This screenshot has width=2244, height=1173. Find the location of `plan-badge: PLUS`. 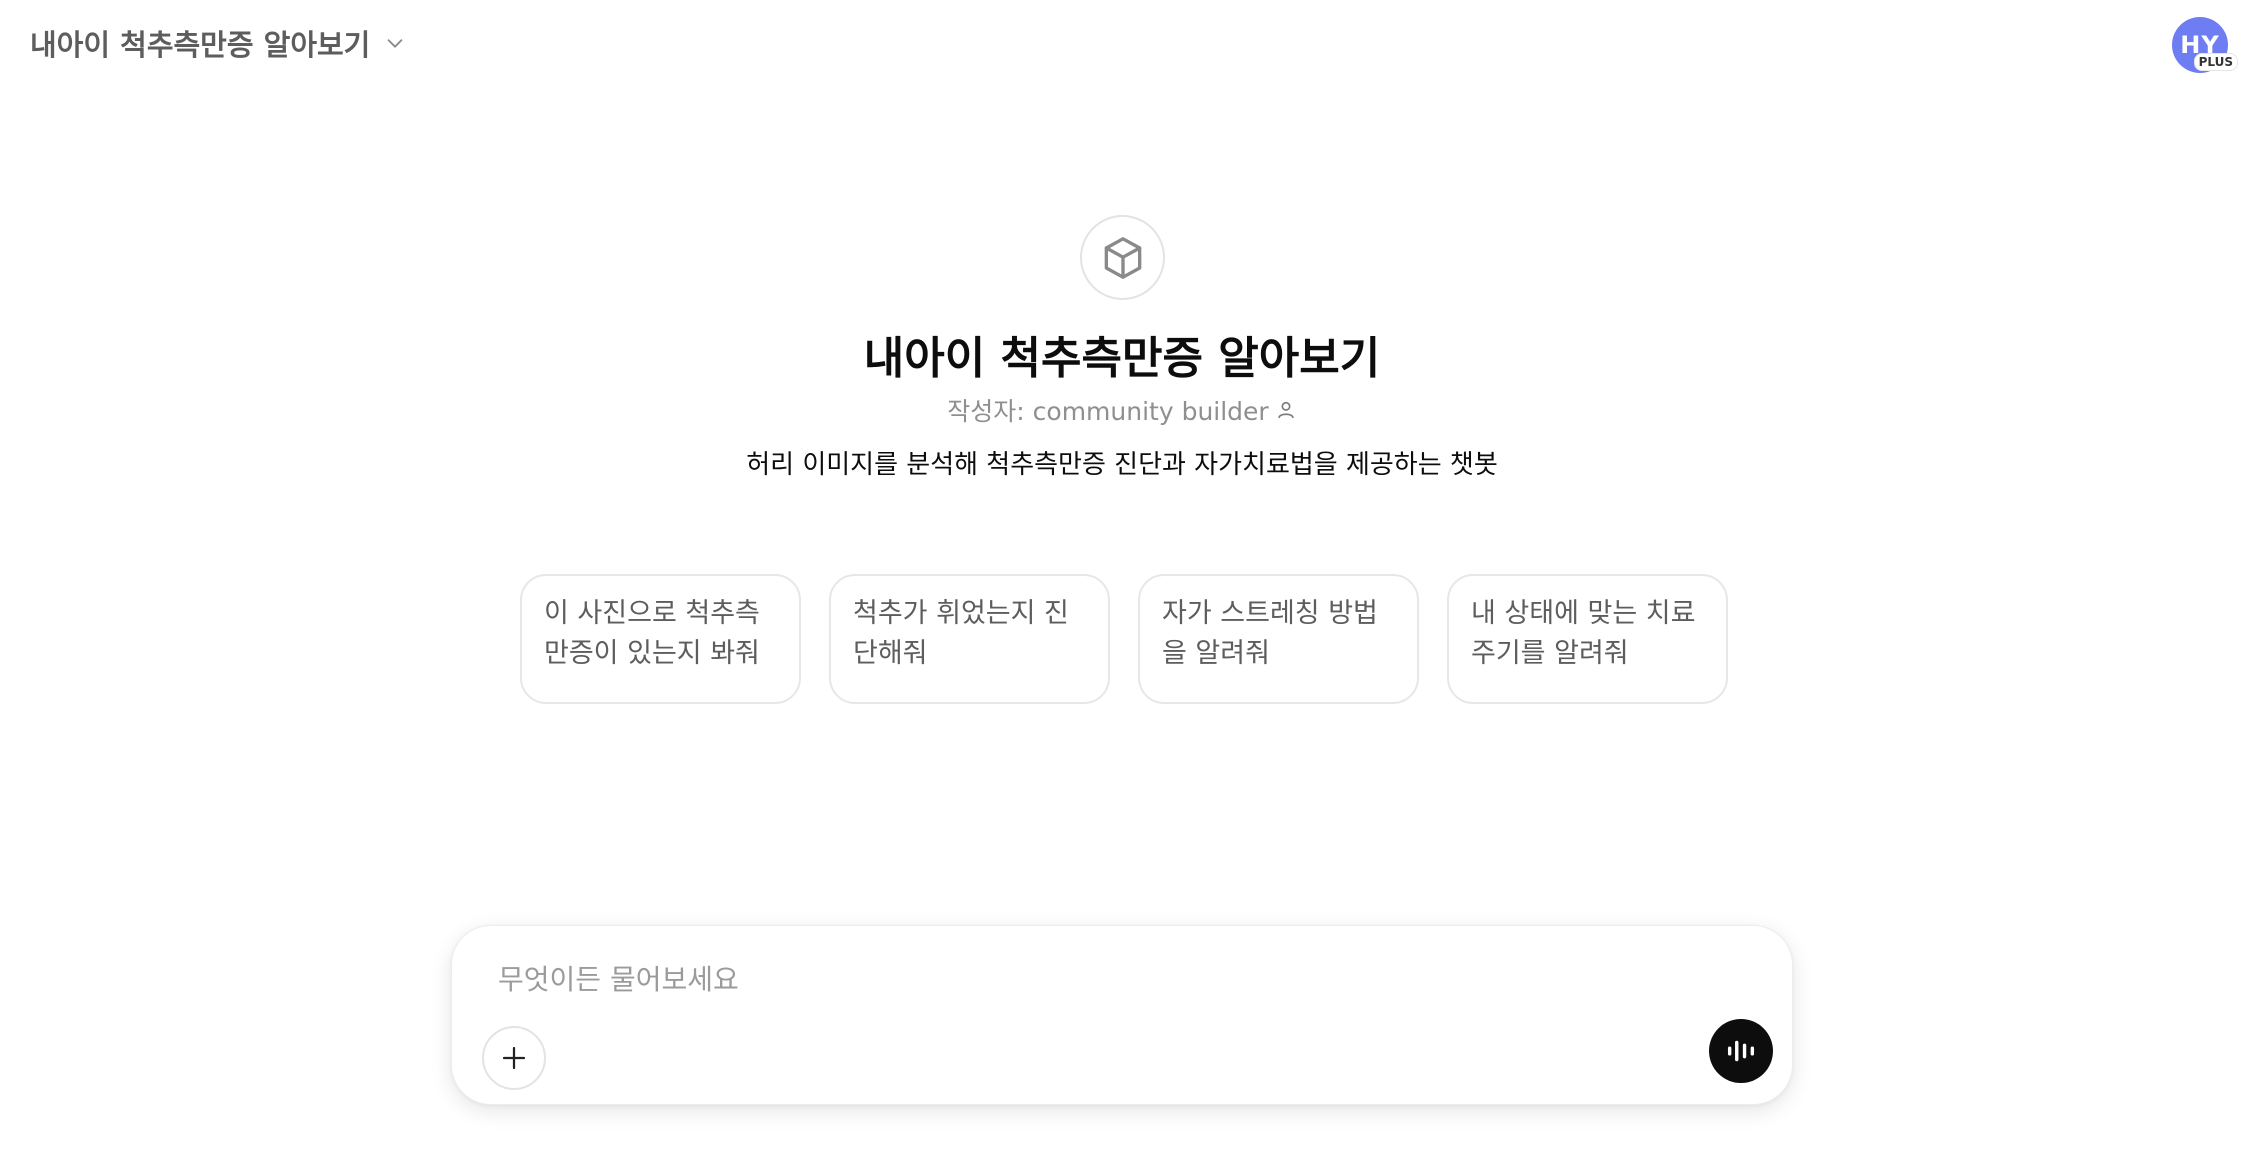

plan-badge: PLUS is located at coordinates (2215, 62).